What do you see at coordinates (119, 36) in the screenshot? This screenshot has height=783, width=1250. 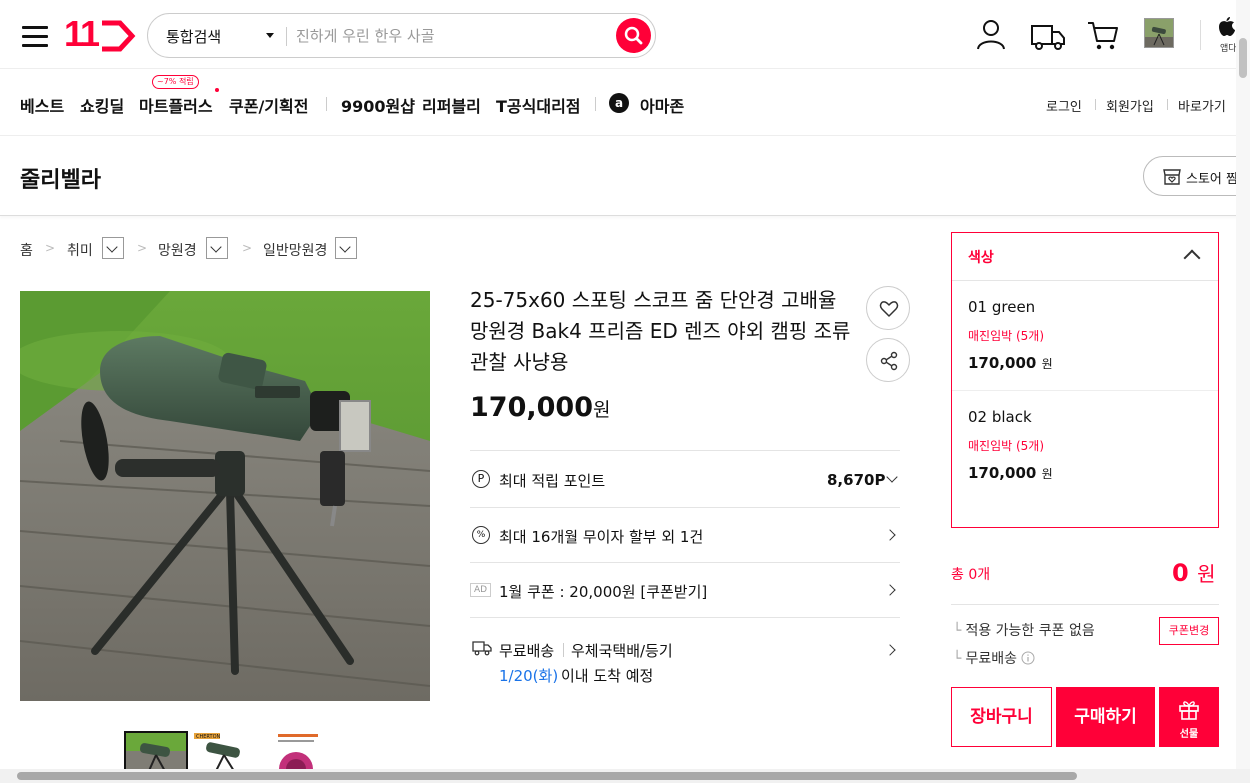 I see `logo-mark` at bounding box center [119, 36].